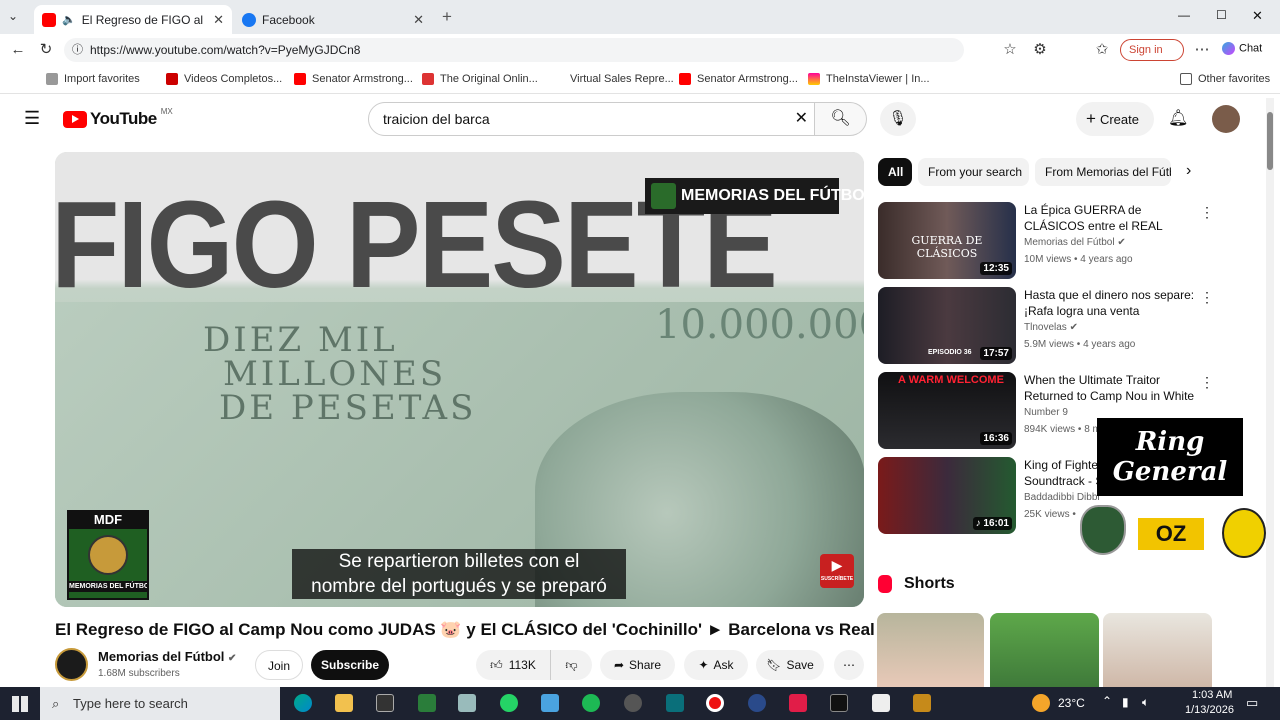 Image resolution: width=1280 pixels, height=720 pixels. I want to click on video-thumbnail: EPISODIO 36 17:57, so click(947, 325).